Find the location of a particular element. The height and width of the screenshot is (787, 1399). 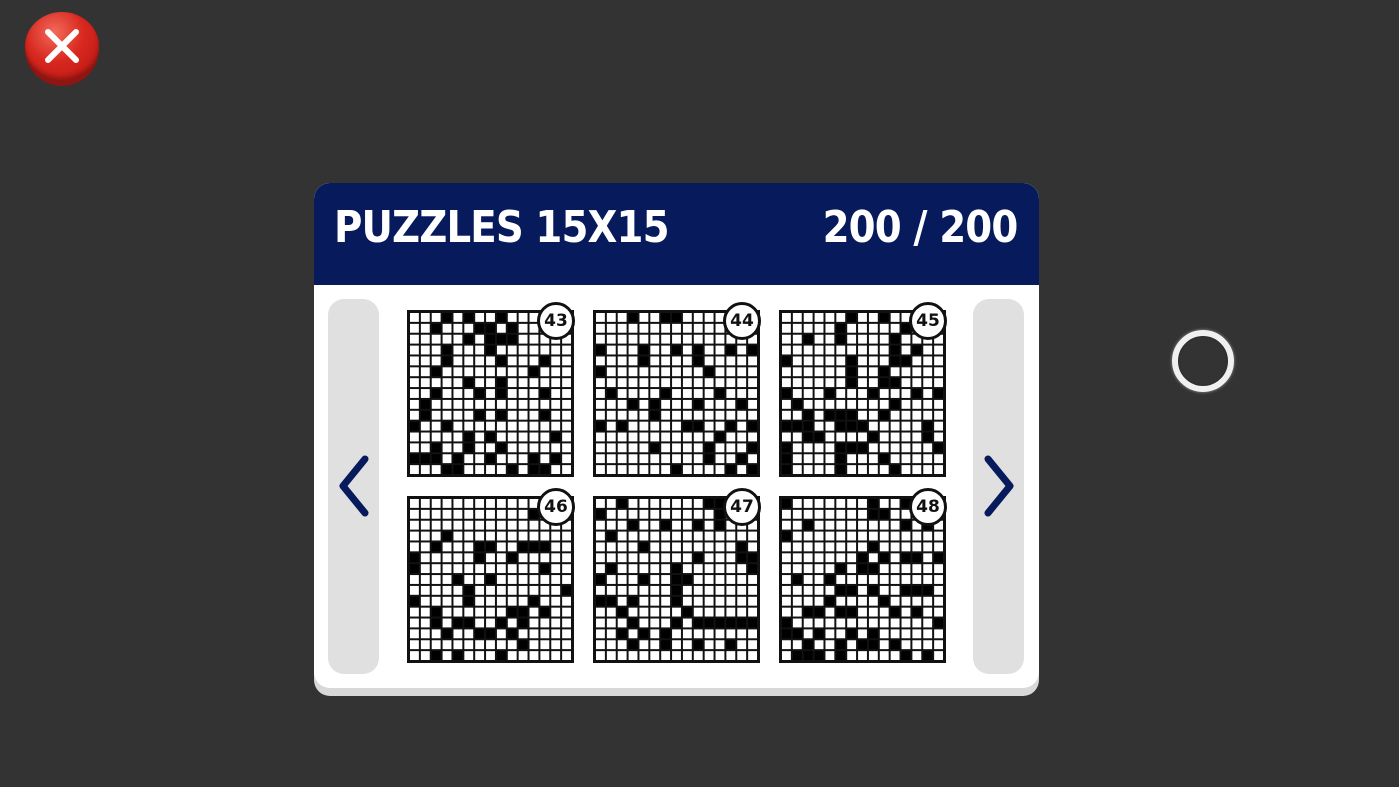

puzzle-number-badge: 48 is located at coordinates (928, 507).